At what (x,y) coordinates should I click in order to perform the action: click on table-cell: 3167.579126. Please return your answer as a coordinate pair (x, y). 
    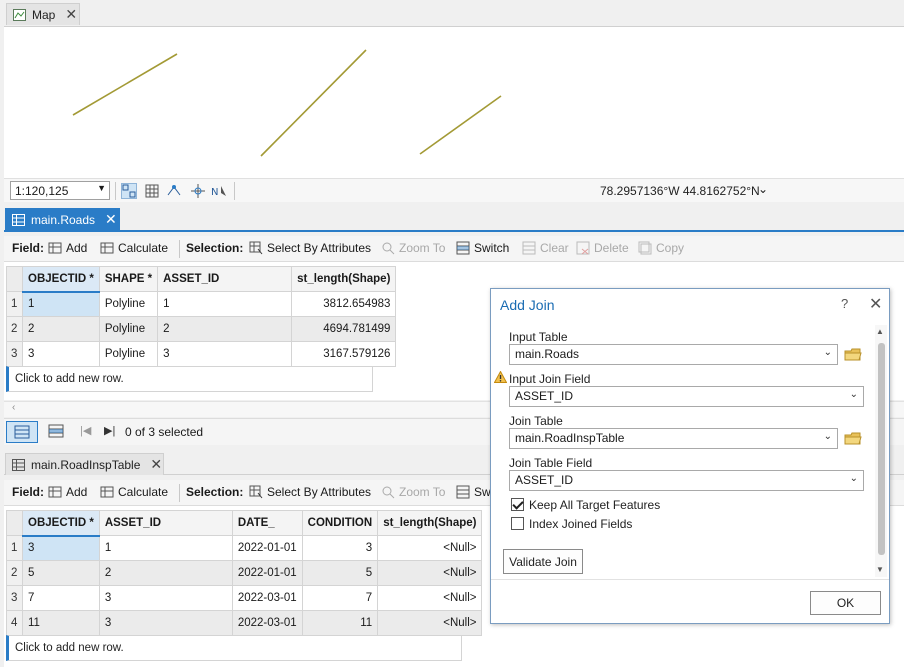
    Looking at the image, I should click on (344, 354).